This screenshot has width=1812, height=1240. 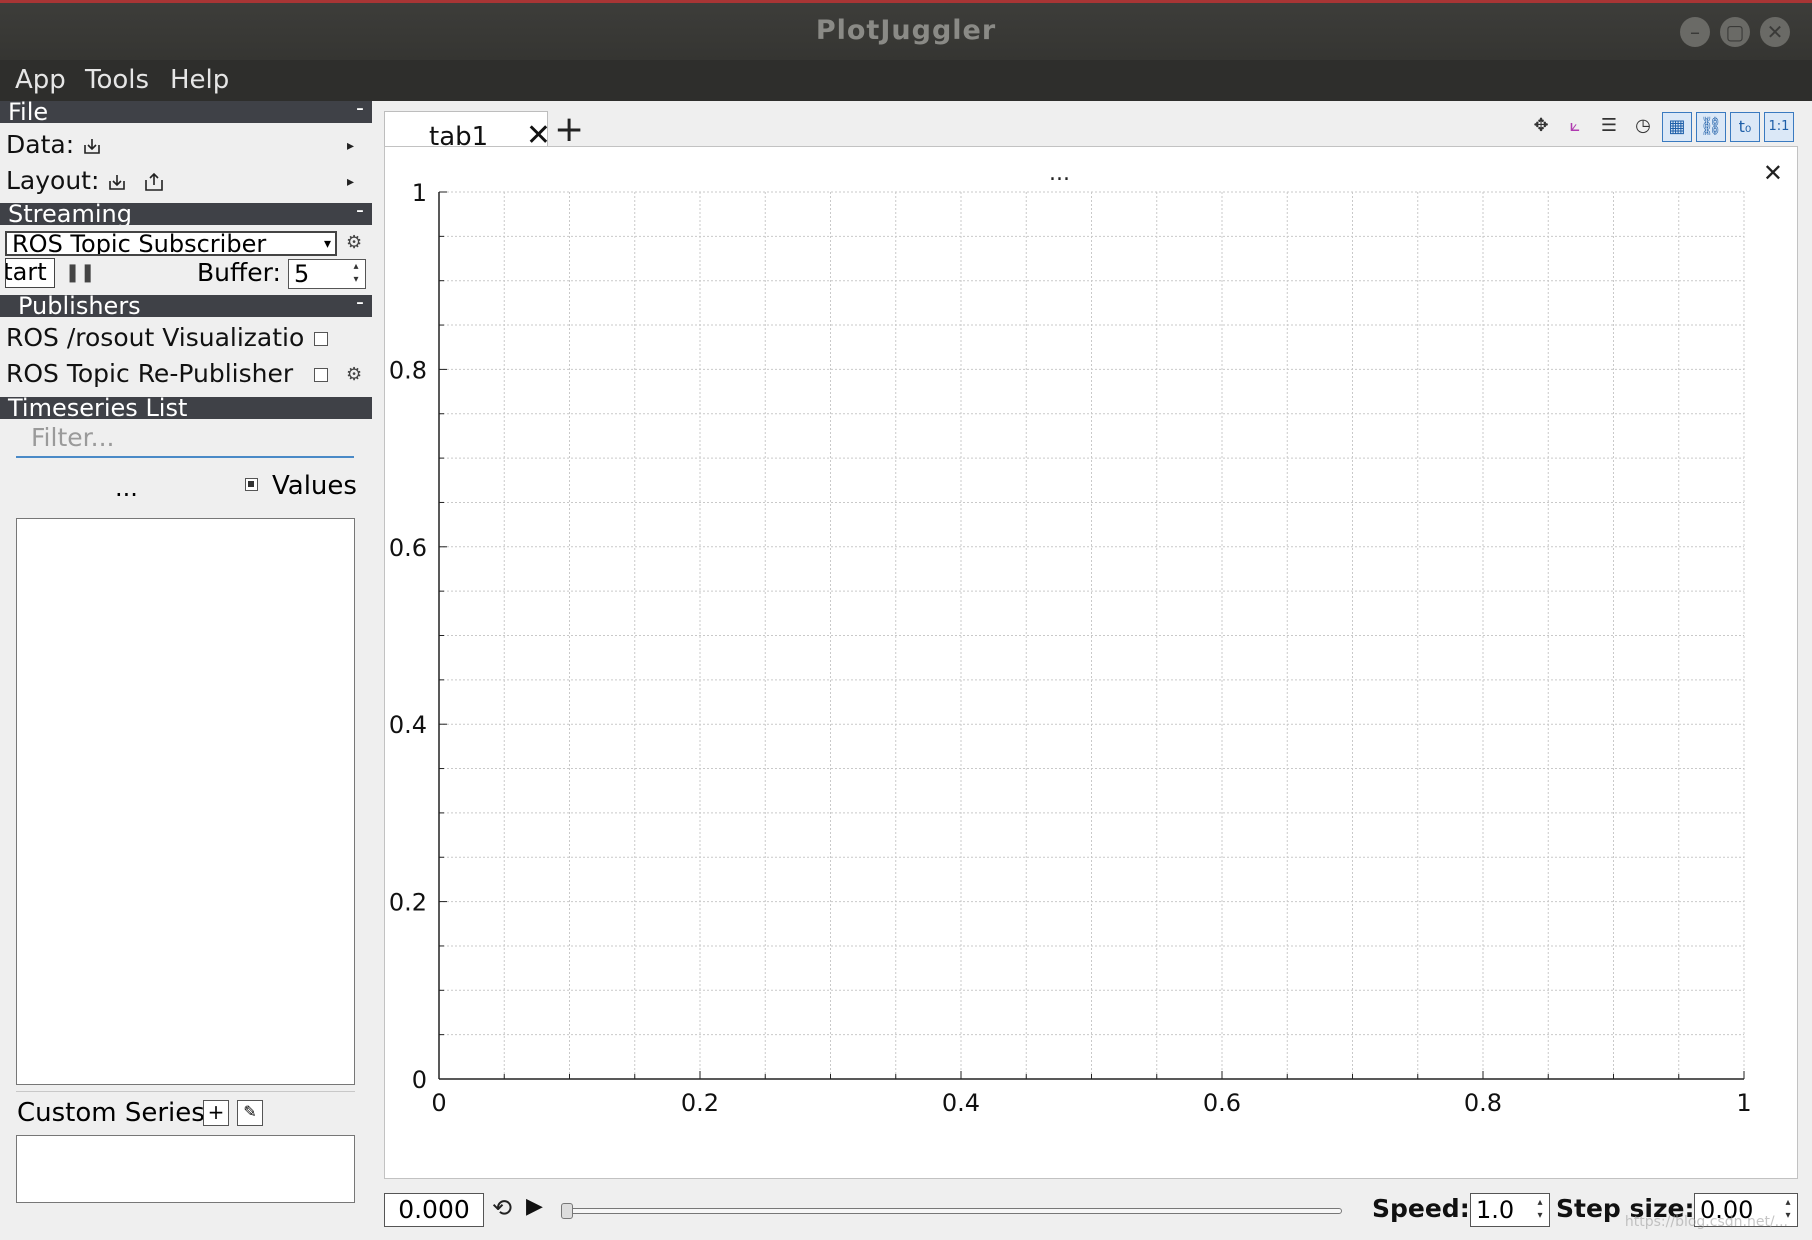 What do you see at coordinates (186, 306) in the screenshot?
I see `publishers-section-header: Publishers -` at bounding box center [186, 306].